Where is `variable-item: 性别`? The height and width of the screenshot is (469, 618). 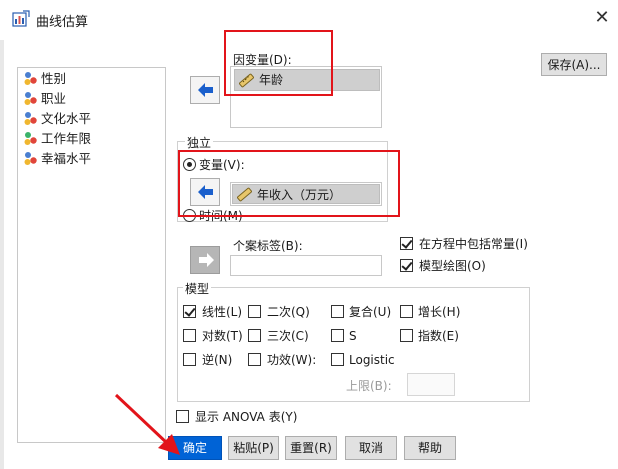
variable-item: 性别 is located at coordinates (44, 79).